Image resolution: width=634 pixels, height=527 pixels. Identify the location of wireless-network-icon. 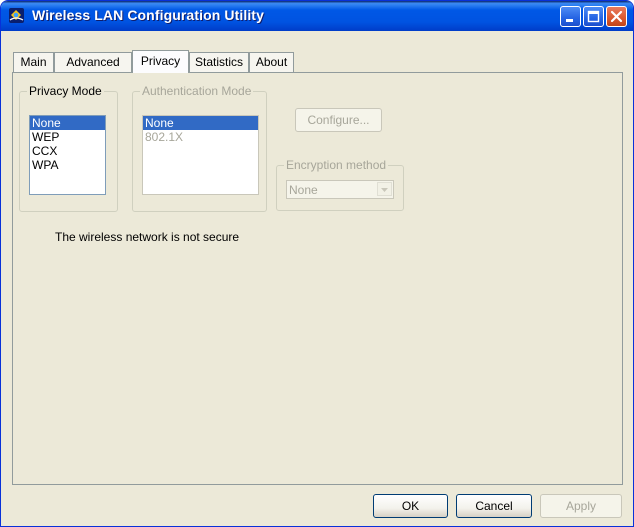
(16, 15).